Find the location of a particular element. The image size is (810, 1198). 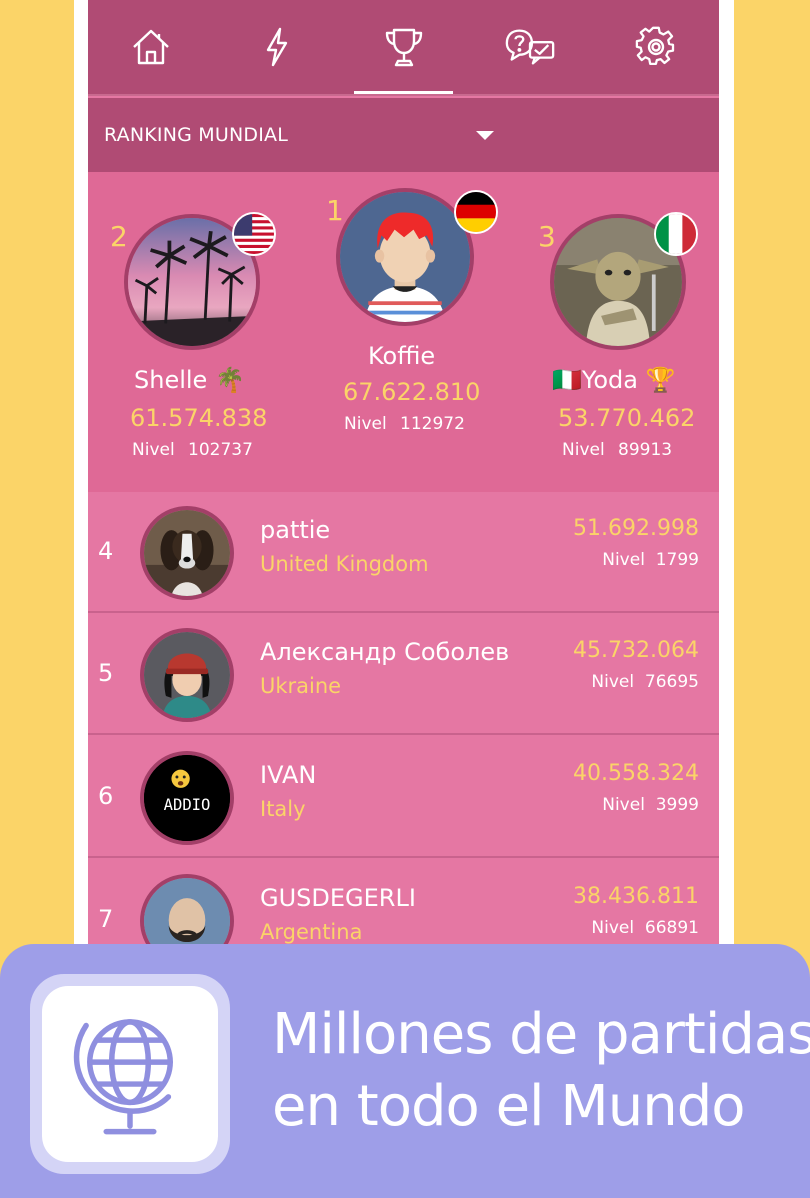

player-country: Italy is located at coordinates (283, 809).